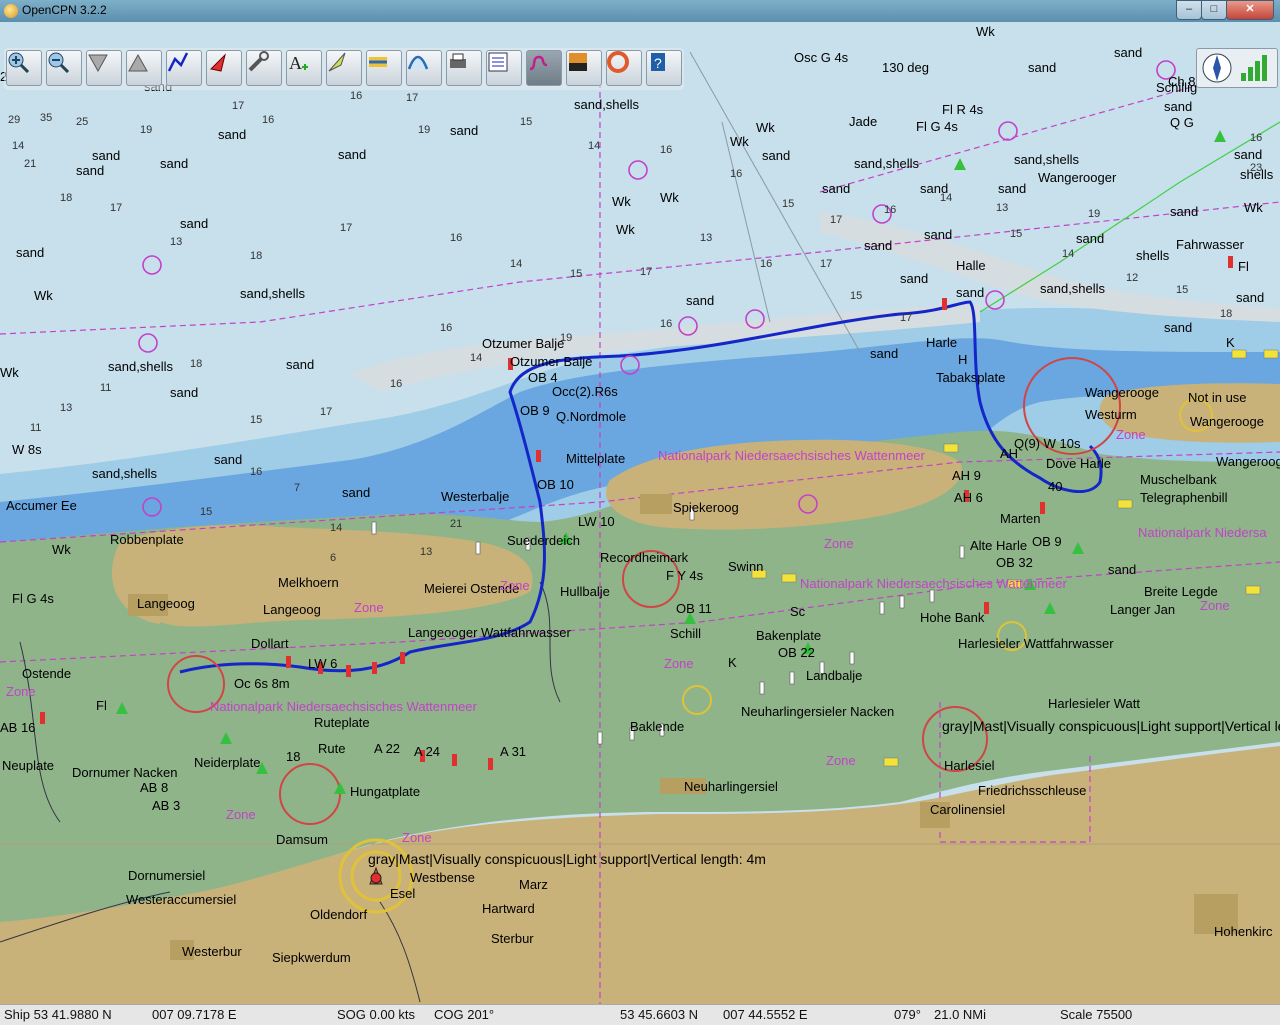 This screenshot has height=1025, width=1280. I want to click on track-button, so click(544, 68).